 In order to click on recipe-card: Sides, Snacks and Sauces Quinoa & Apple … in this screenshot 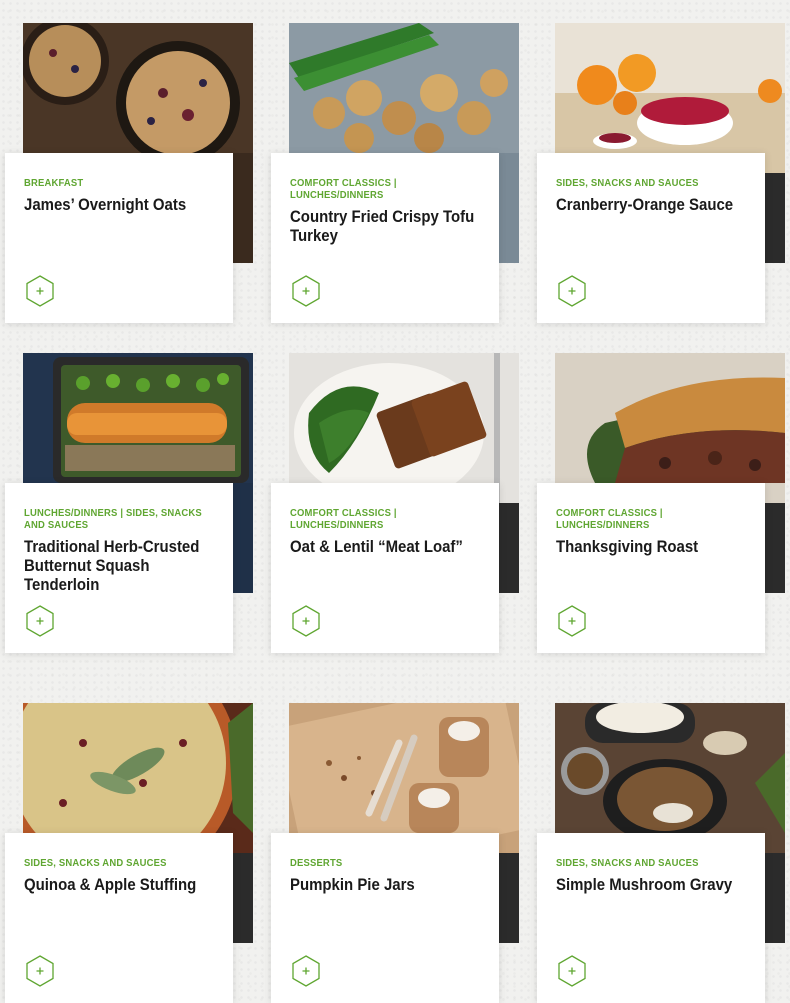, I will do `click(129, 853)`.